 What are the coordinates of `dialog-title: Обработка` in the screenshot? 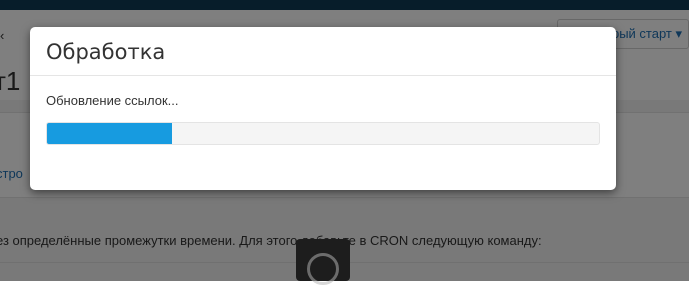 It's located at (106, 52).